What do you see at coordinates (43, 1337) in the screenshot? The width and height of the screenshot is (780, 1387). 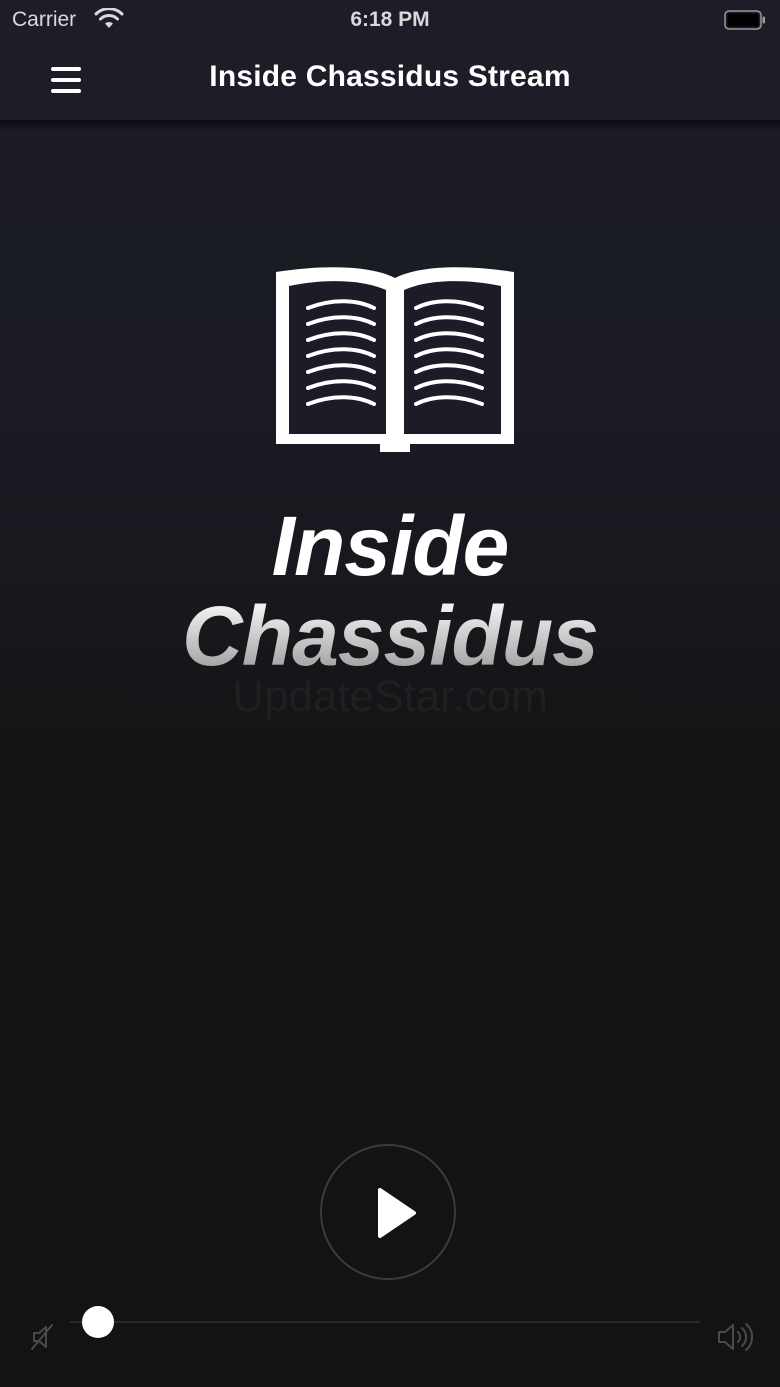 I see `mute-speaker-icon` at bounding box center [43, 1337].